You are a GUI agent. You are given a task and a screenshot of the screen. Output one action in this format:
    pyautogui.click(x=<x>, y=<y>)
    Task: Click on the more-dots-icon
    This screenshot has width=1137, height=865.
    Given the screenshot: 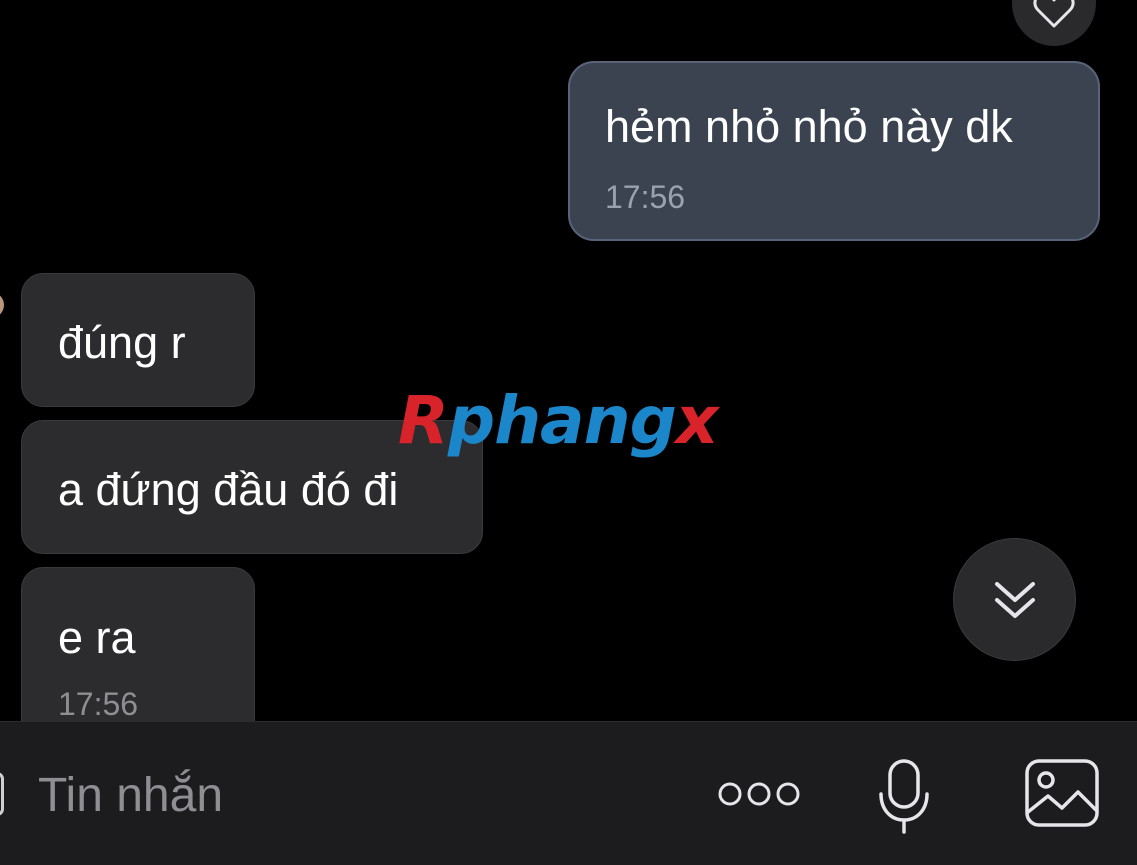 What is the action you would take?
    pyautogui.click(x=759, y=794)
    